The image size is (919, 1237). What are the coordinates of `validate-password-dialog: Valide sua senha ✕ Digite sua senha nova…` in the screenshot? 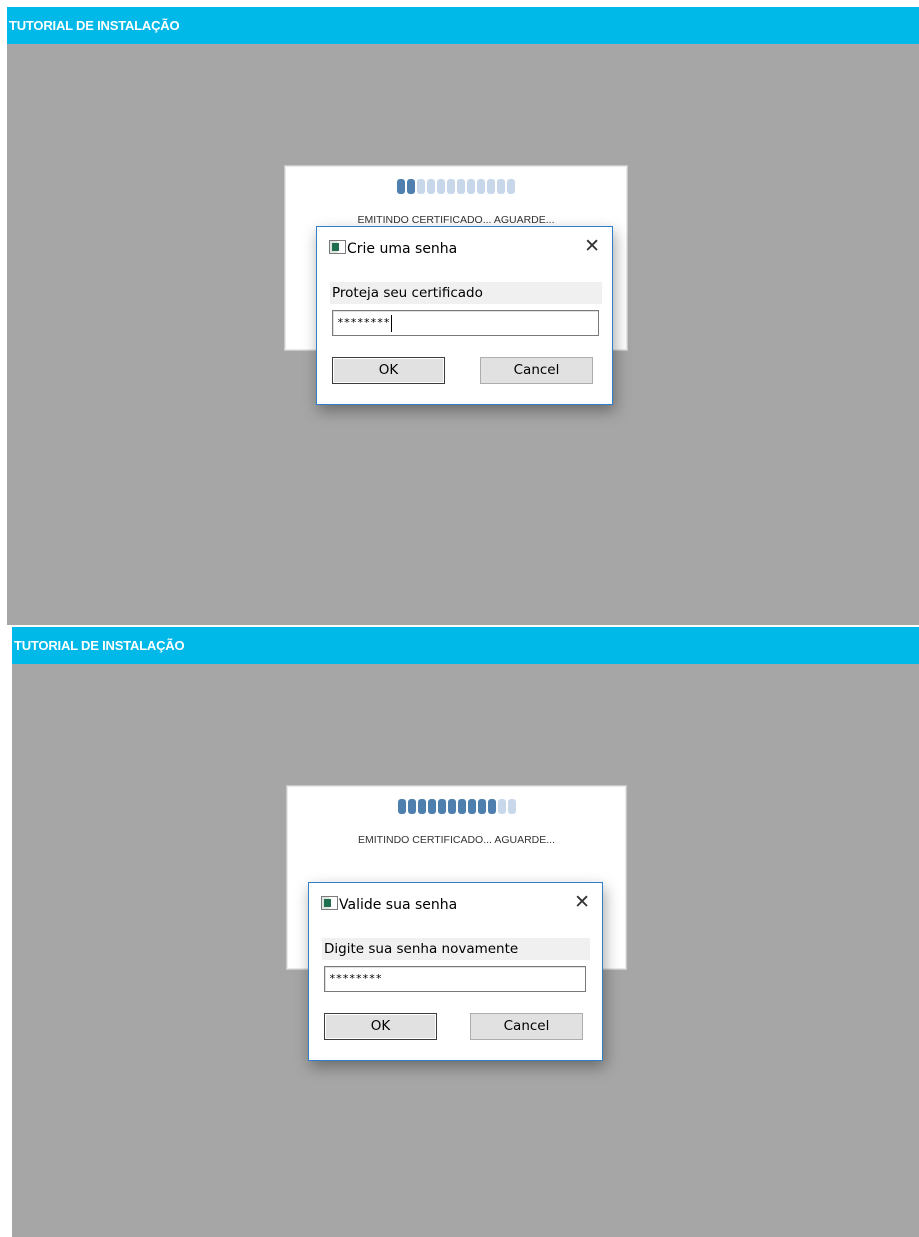 It's located at (455, 971).